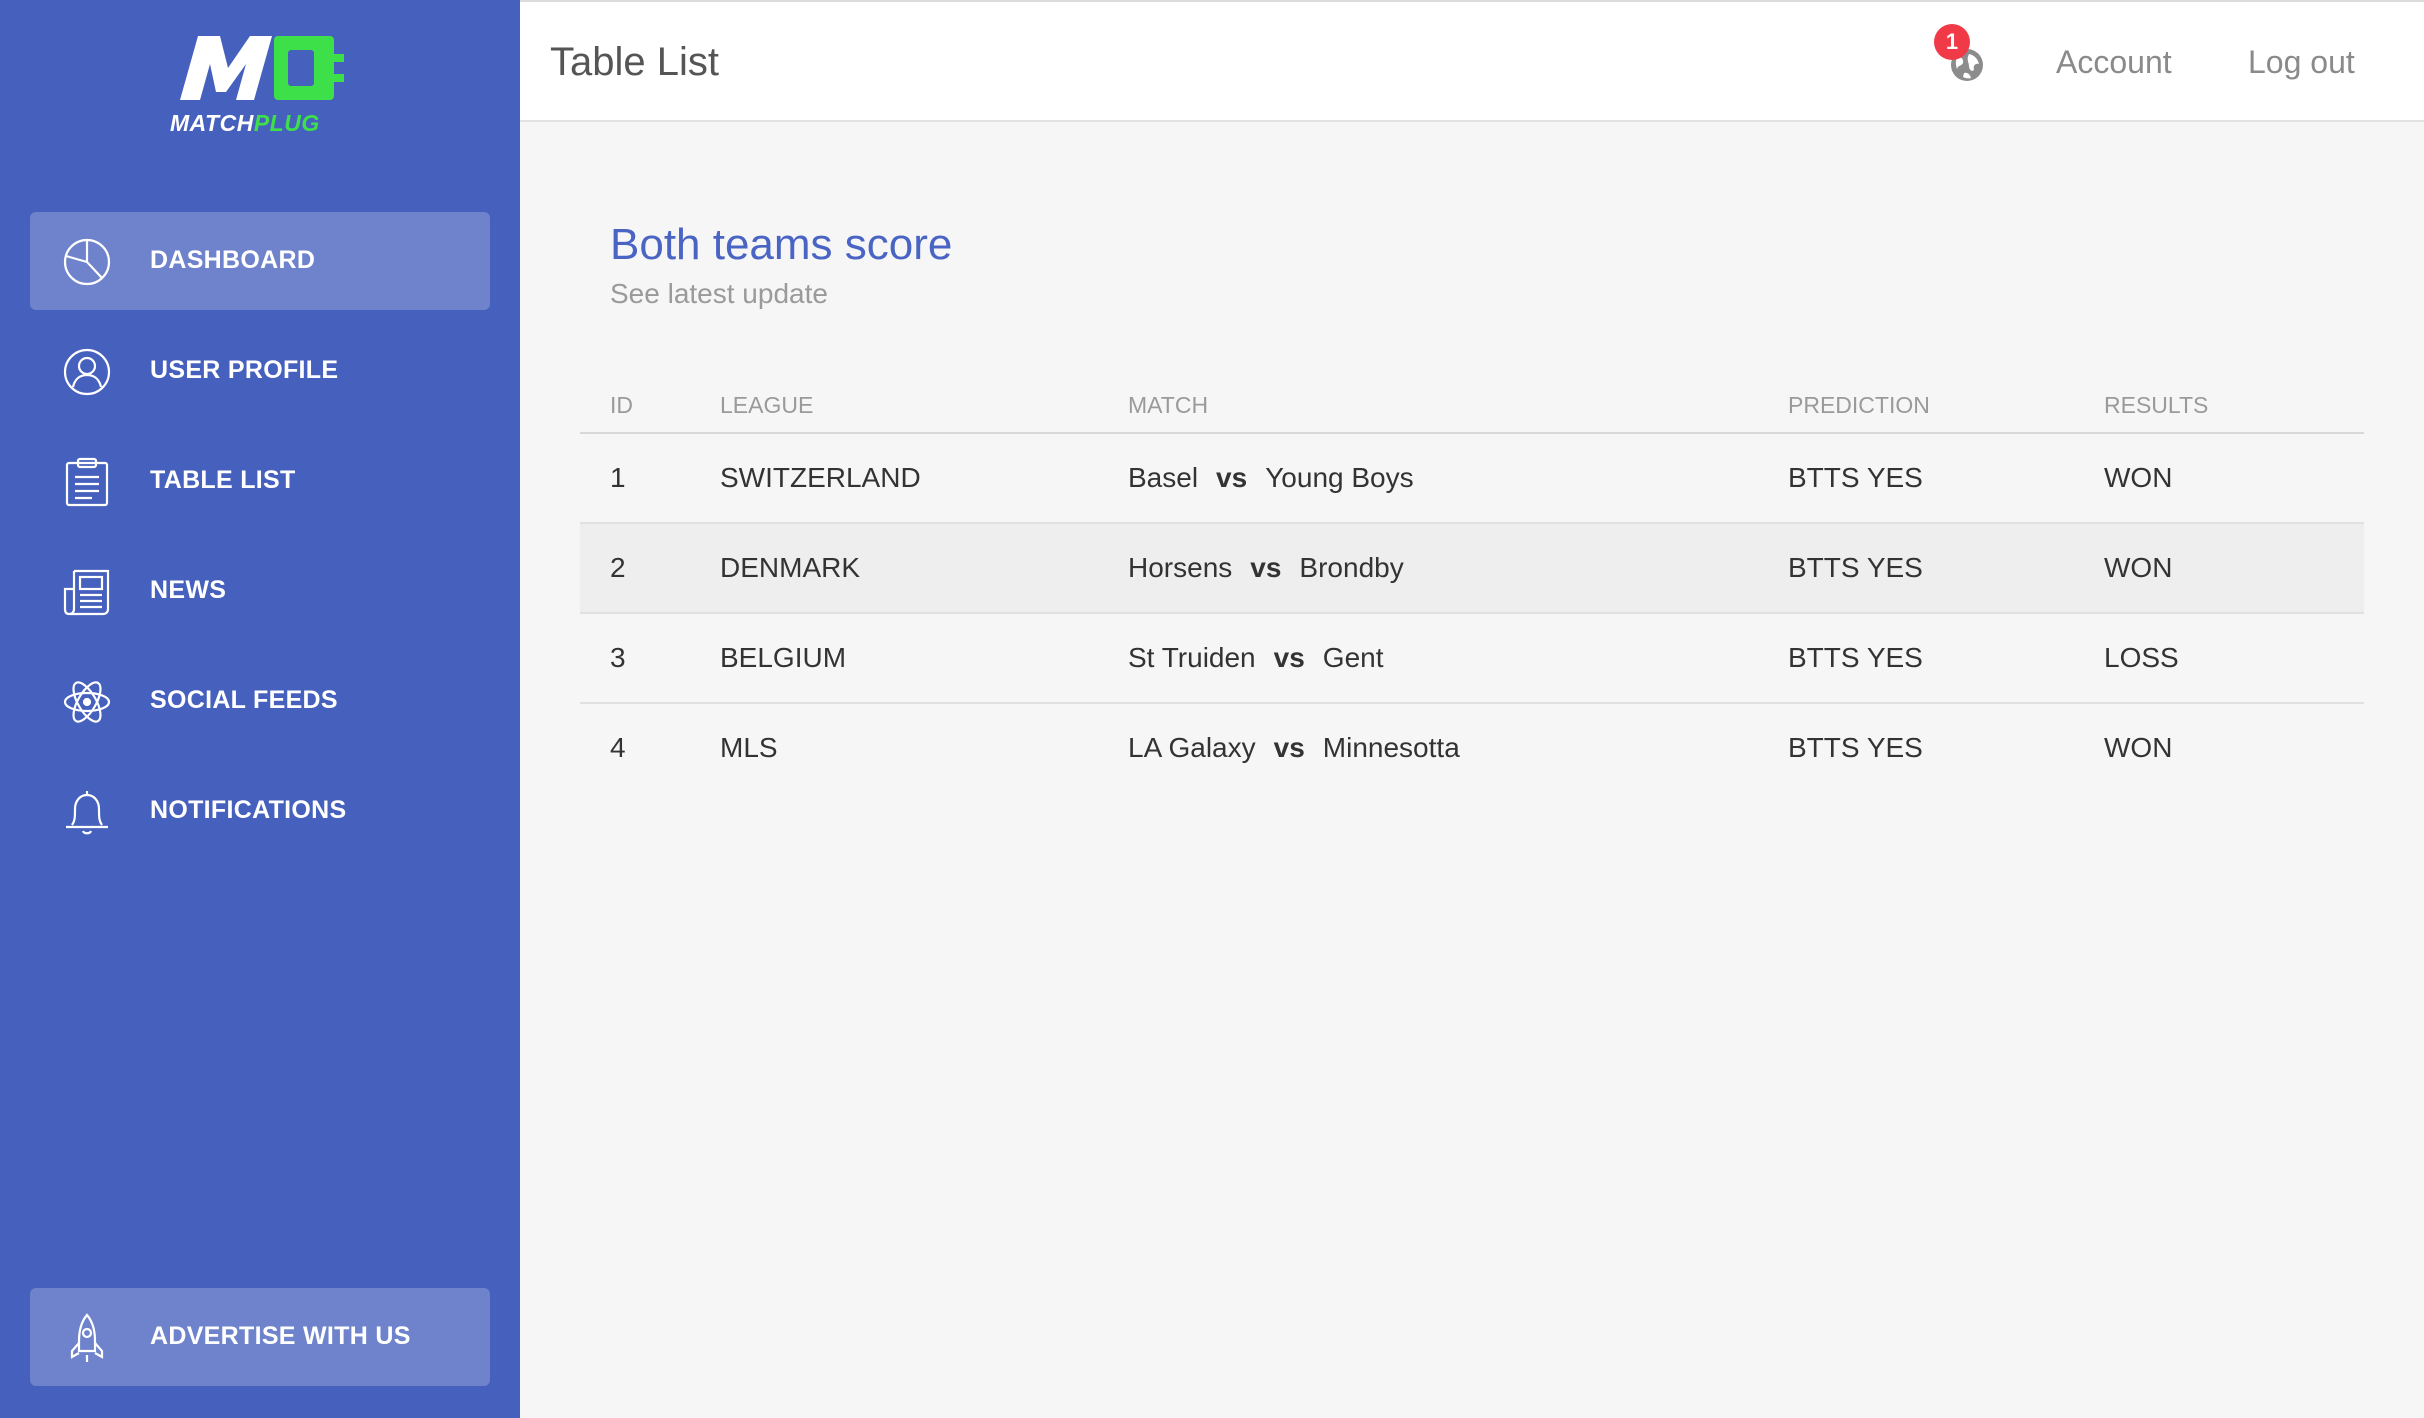 This screenshot has width=2424, height=1418. Describe the element at coordinates (223, 480) in the screenshot. I see `sidebar-item-label: TABLE LIST` at that location.